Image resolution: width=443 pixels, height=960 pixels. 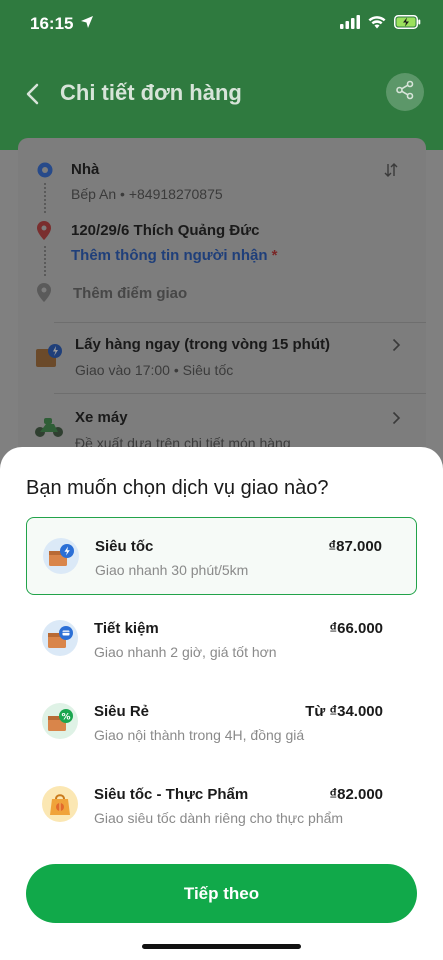 I want to click on service-description: Giao siêu tốc dành riêng cho thực phẩm, so click(x=219, y=818).